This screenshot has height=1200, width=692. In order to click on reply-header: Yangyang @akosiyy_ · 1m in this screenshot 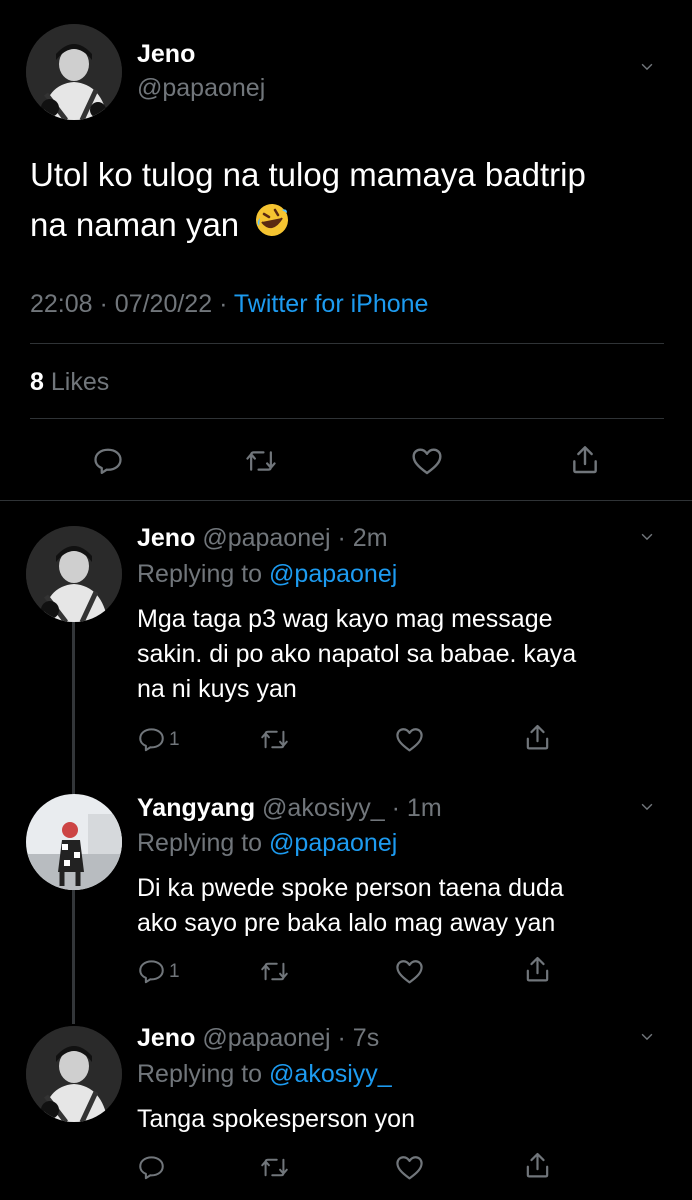, I will do `click(289, 808)`.